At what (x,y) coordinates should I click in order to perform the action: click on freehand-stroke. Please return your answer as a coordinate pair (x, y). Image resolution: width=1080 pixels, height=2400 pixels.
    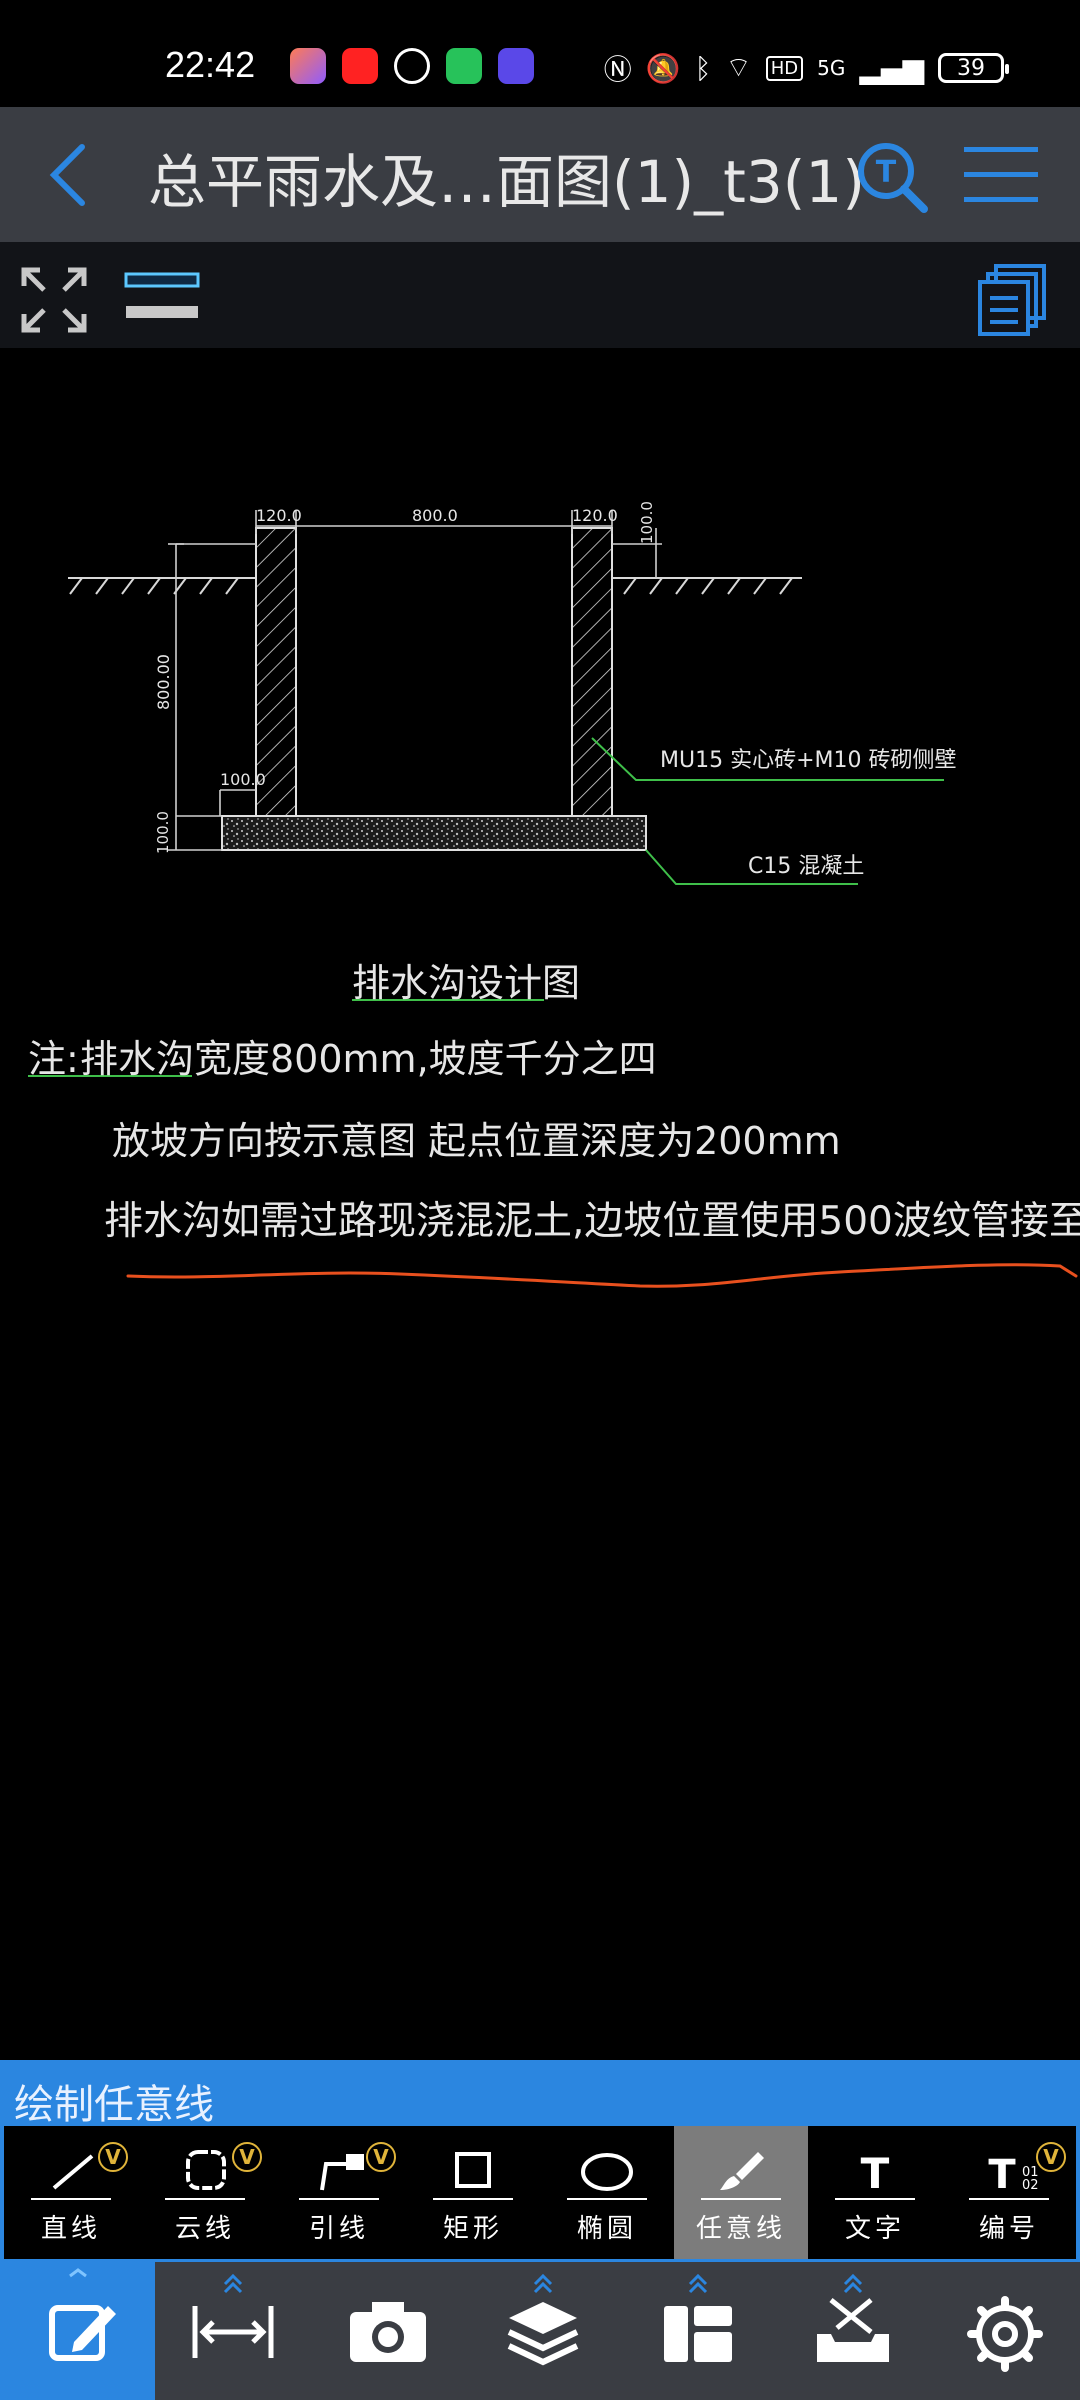
    Looking at the image, I should click on (602, 1275).